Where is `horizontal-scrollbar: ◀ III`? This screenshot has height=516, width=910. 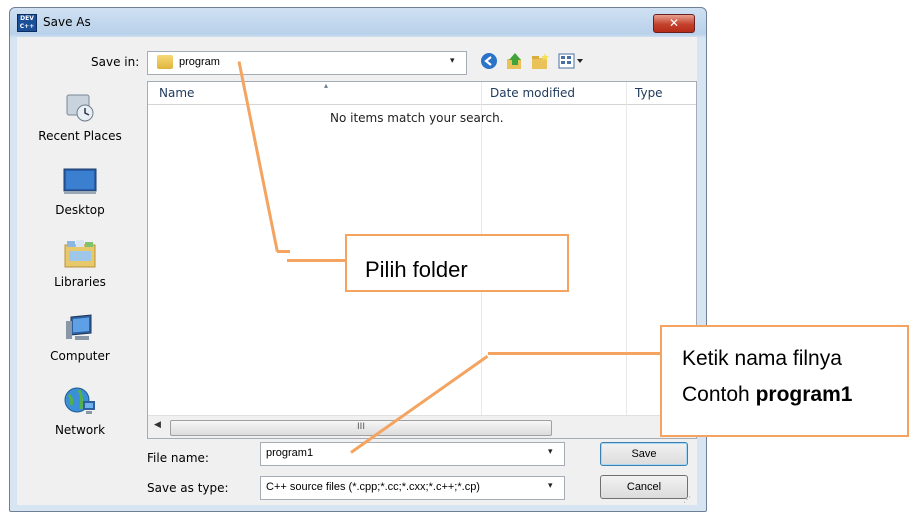
horizontal-scrollbar: ◀ III is located at coordinates (422, 426).